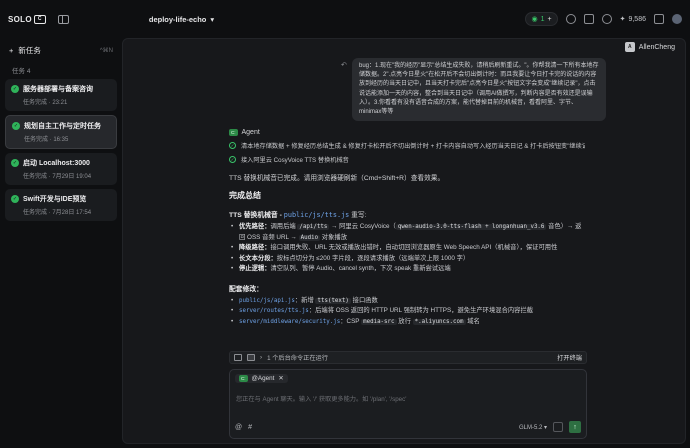 This screenshot has height=448, width=690. What do you see at coordinates (20, 19) in the screenshot?
I see `logo-text: SOLO` at bounding box center [20, 19].